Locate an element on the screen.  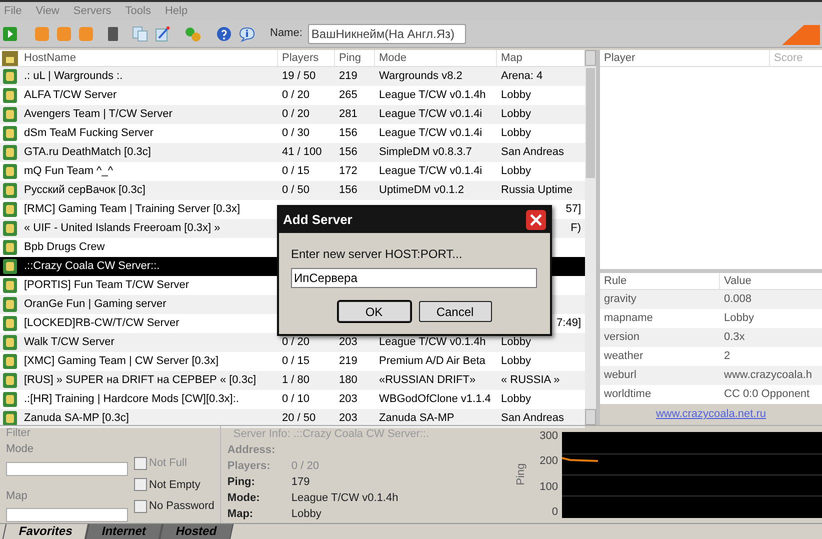
table-cell: Avengers Team | T/CW Server is located at coordinates (98, 114).